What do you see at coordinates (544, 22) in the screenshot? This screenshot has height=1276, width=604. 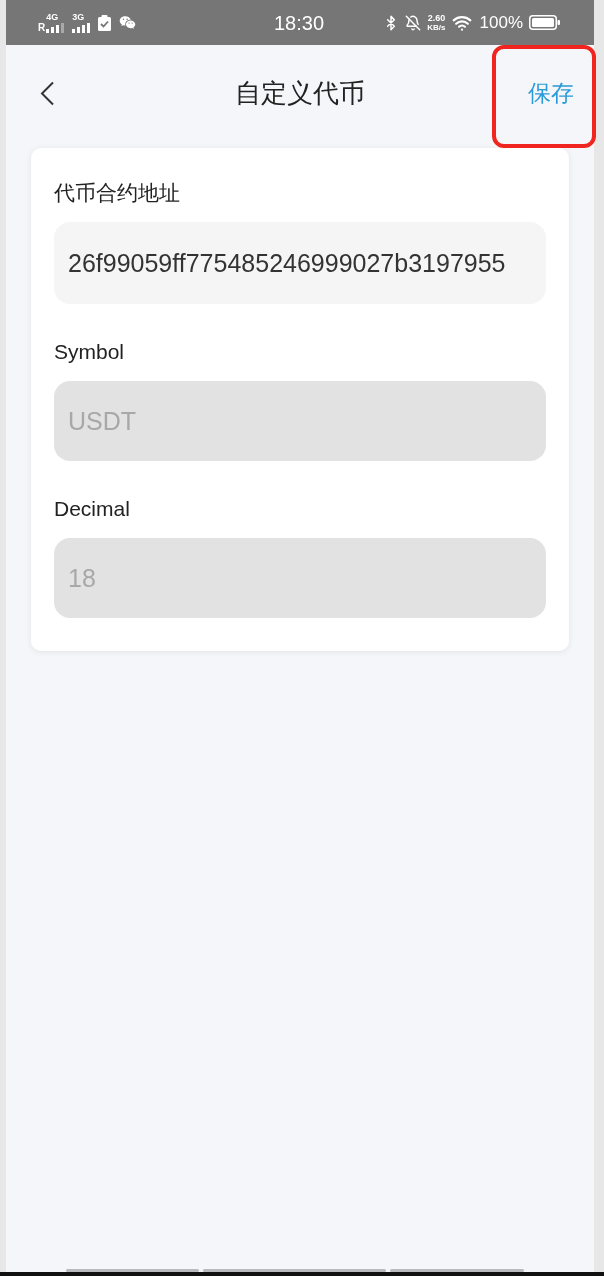 I see `battery-icon` at bounding box center [544, 22].